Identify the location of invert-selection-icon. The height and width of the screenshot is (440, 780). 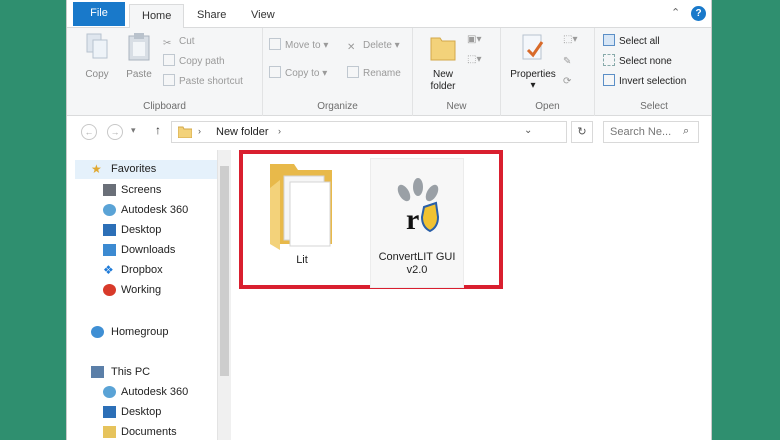
(609, 80).